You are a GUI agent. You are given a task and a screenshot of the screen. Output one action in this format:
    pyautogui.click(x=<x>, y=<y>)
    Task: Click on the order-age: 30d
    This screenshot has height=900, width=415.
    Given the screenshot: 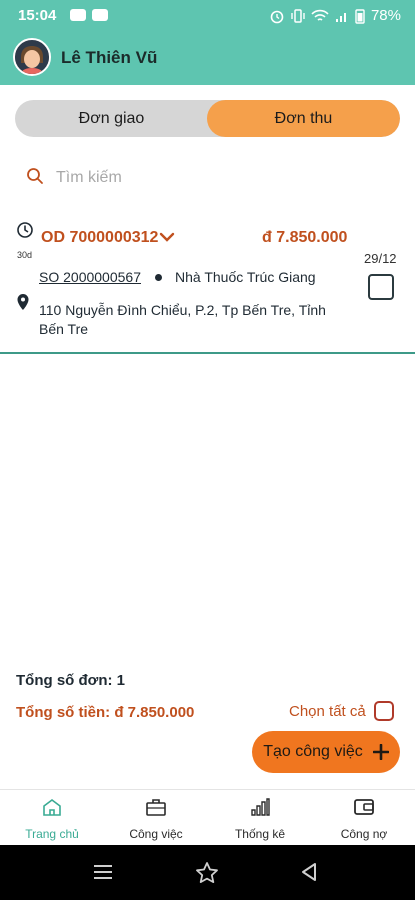 What is the action you would take?
    pyautogui.click(x=25, y=255)
    